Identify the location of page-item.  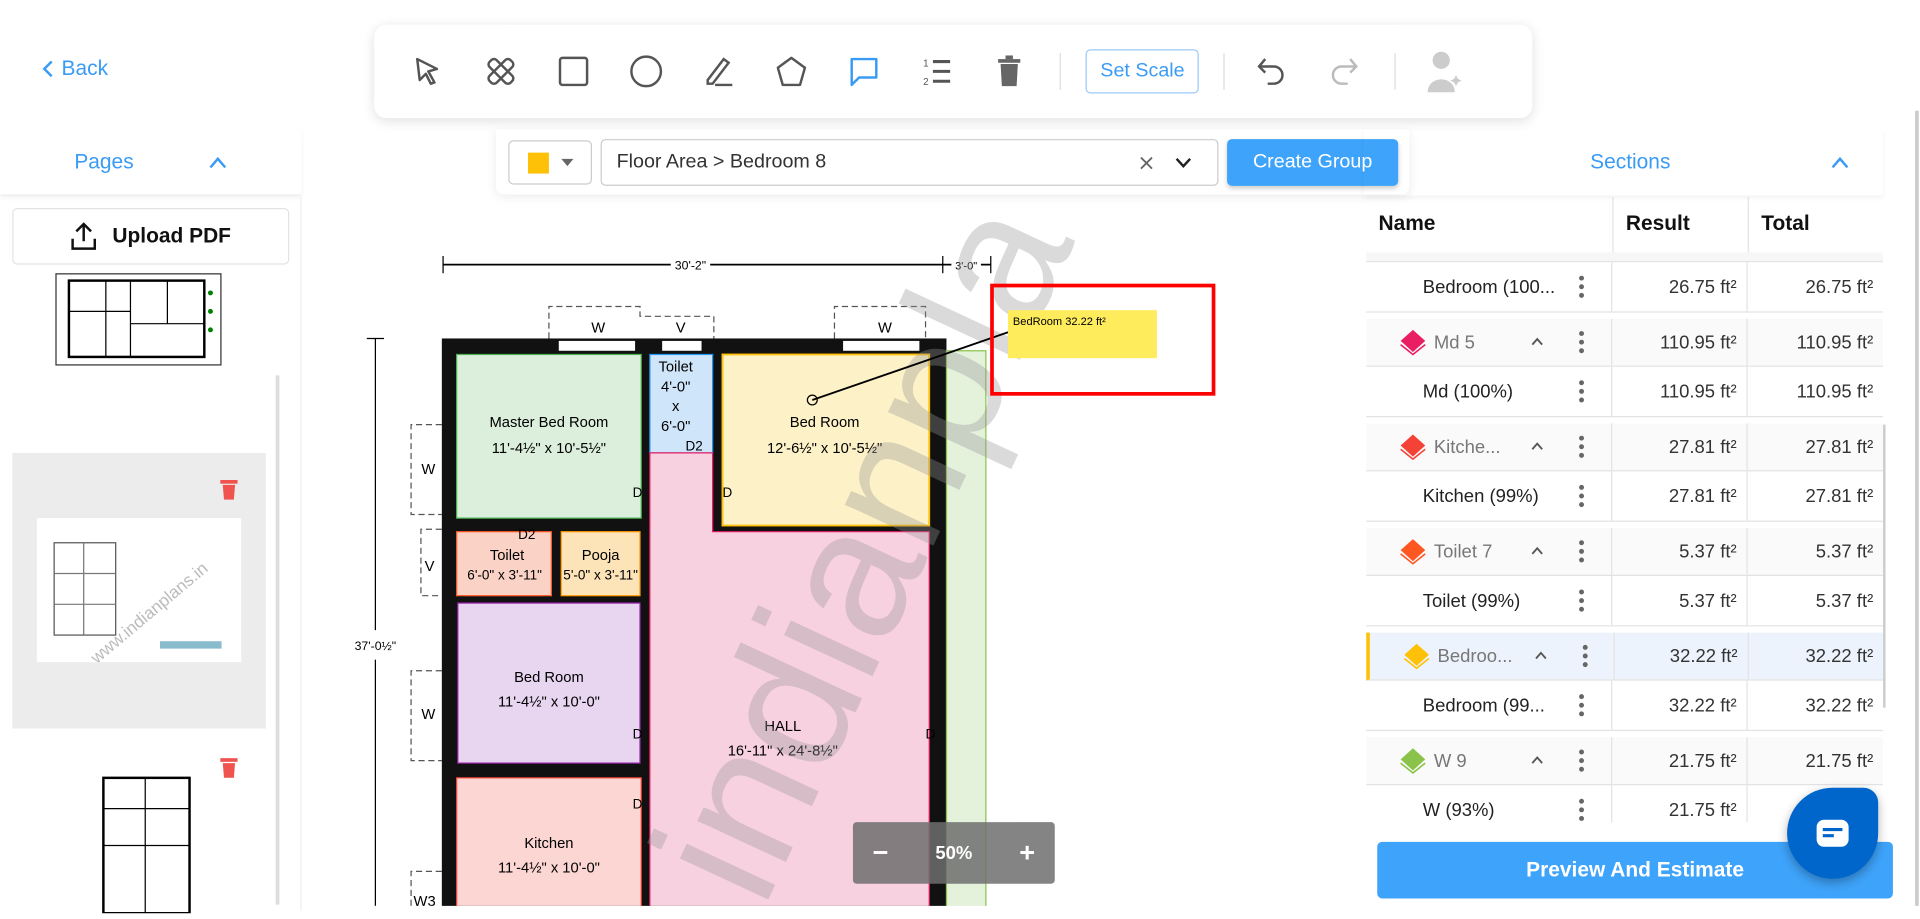
(139, 822).